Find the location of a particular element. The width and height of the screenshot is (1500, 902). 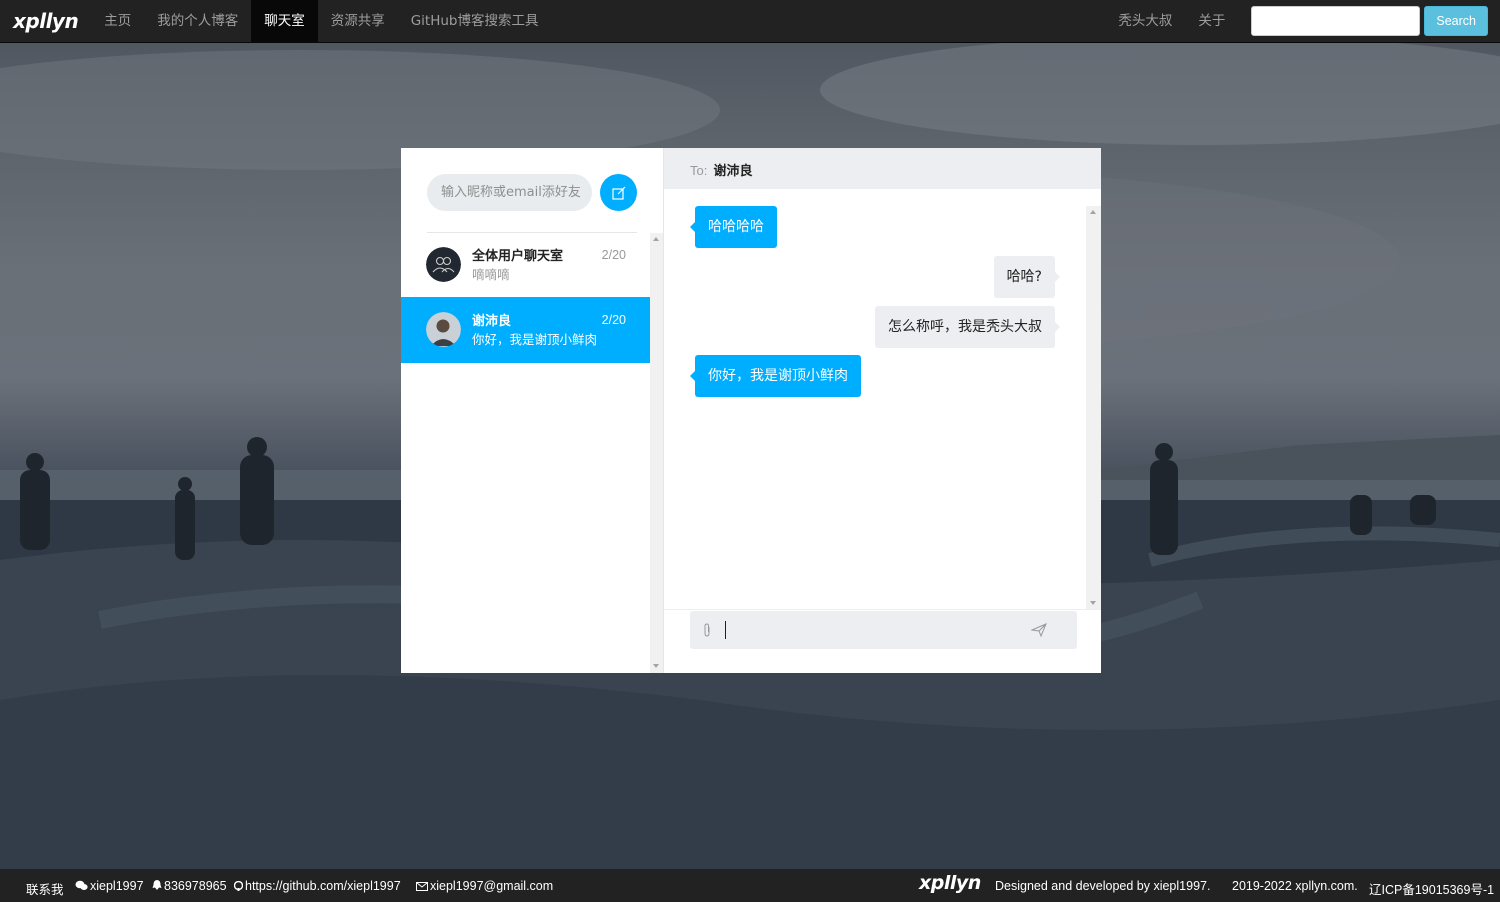

message-bubble-received: 哈哈哈哈 is located at coordinates (733, 227).